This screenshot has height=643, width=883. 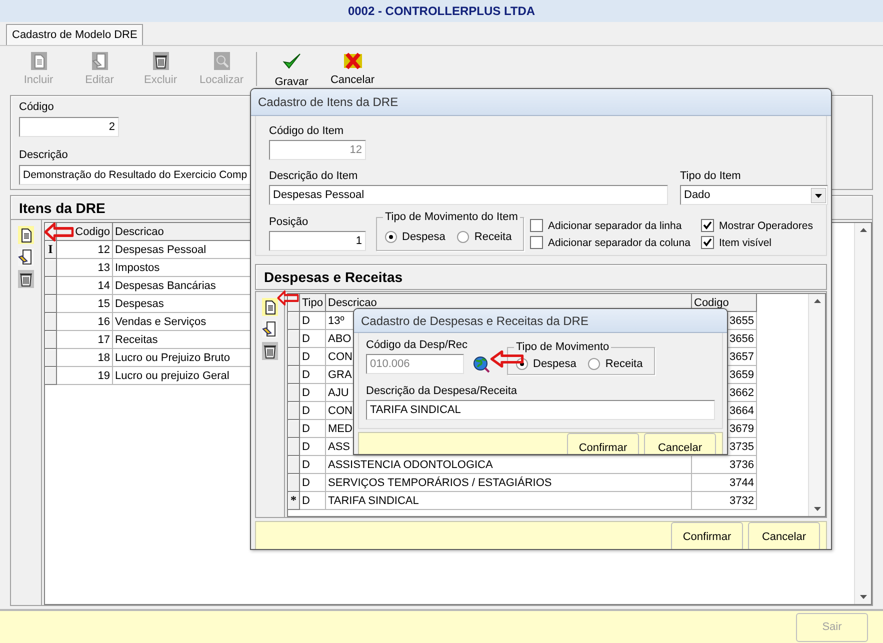 I want to click on table-cell: 3732, so click(x=724, y=501).